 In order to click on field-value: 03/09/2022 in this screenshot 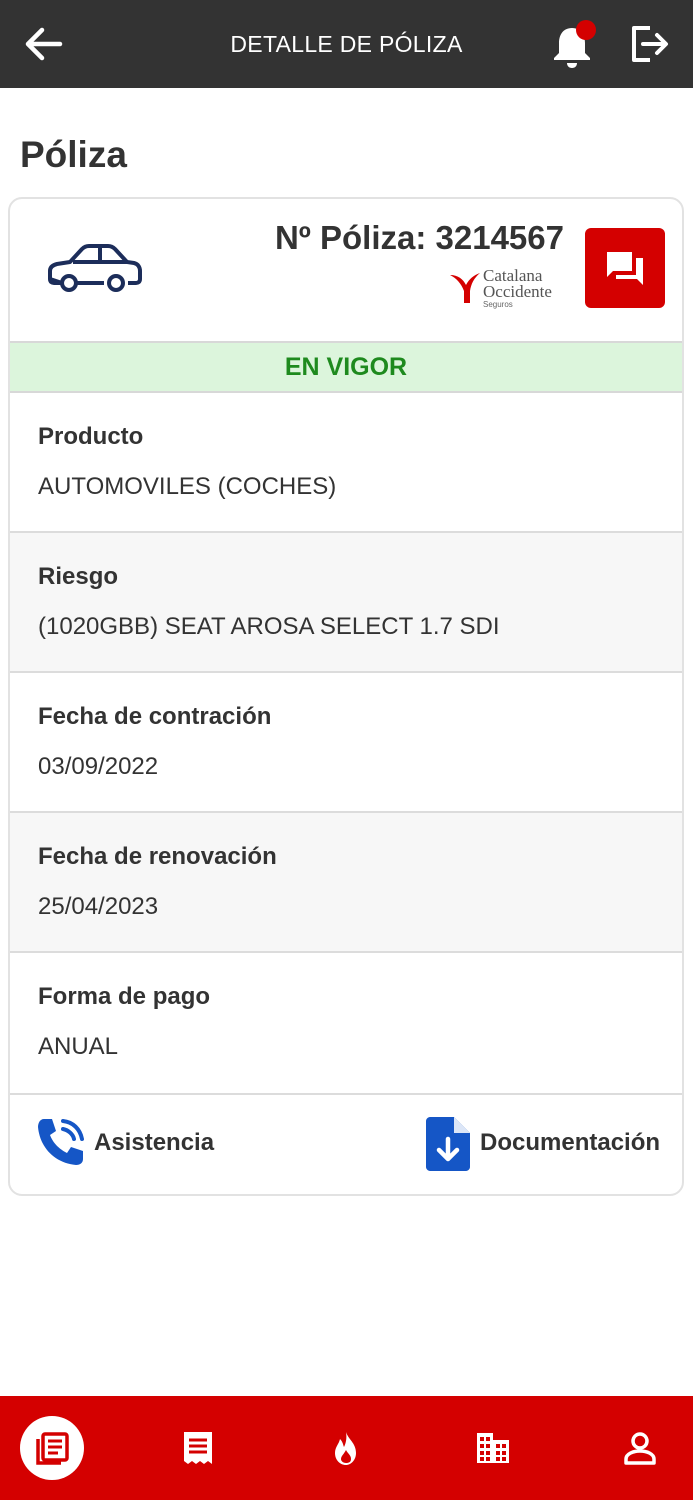, I will do `click(98, 766)`.